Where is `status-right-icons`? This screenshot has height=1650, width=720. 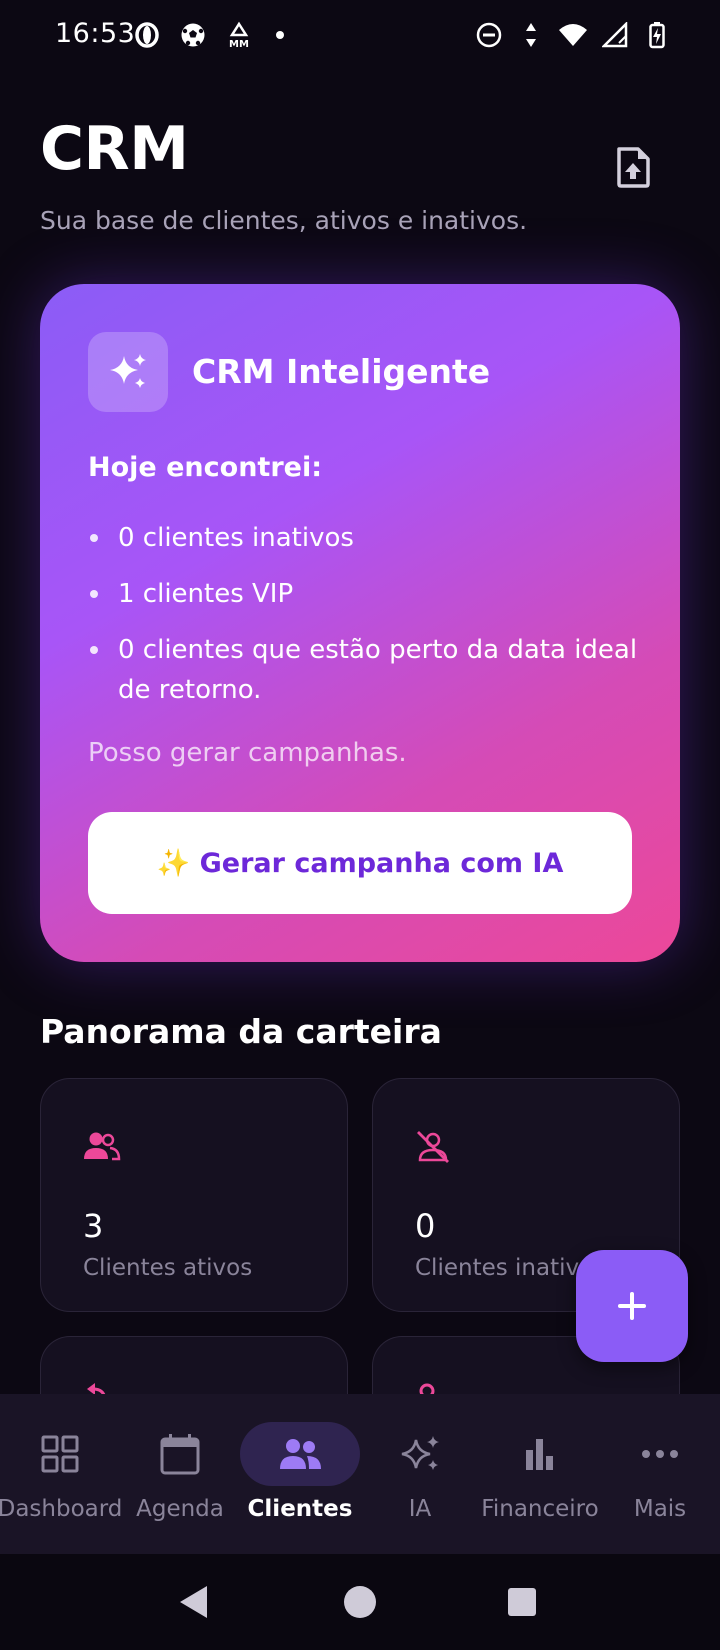 status-right-icons is located at coordinates (573, 35).